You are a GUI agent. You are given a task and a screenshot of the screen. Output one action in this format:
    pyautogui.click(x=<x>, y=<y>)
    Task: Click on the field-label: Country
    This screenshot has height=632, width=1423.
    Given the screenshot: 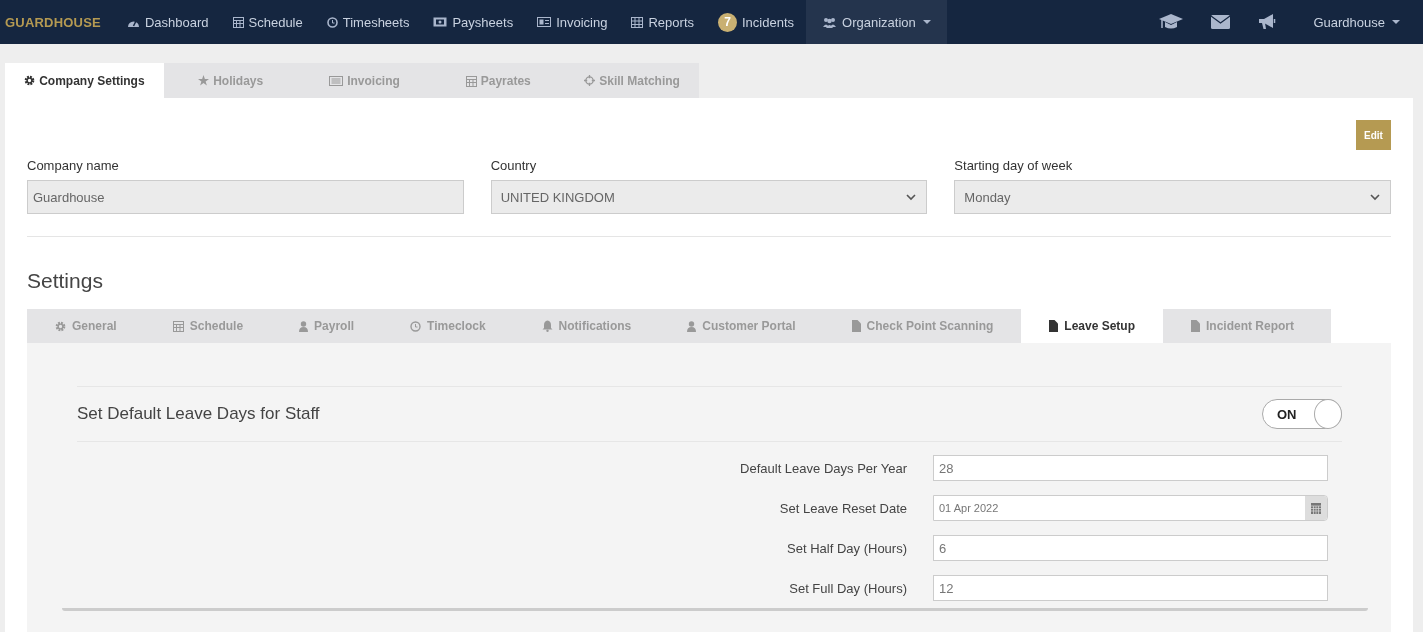 What is the action you would take?
    pyautogui.click(x=514, y=165)
    